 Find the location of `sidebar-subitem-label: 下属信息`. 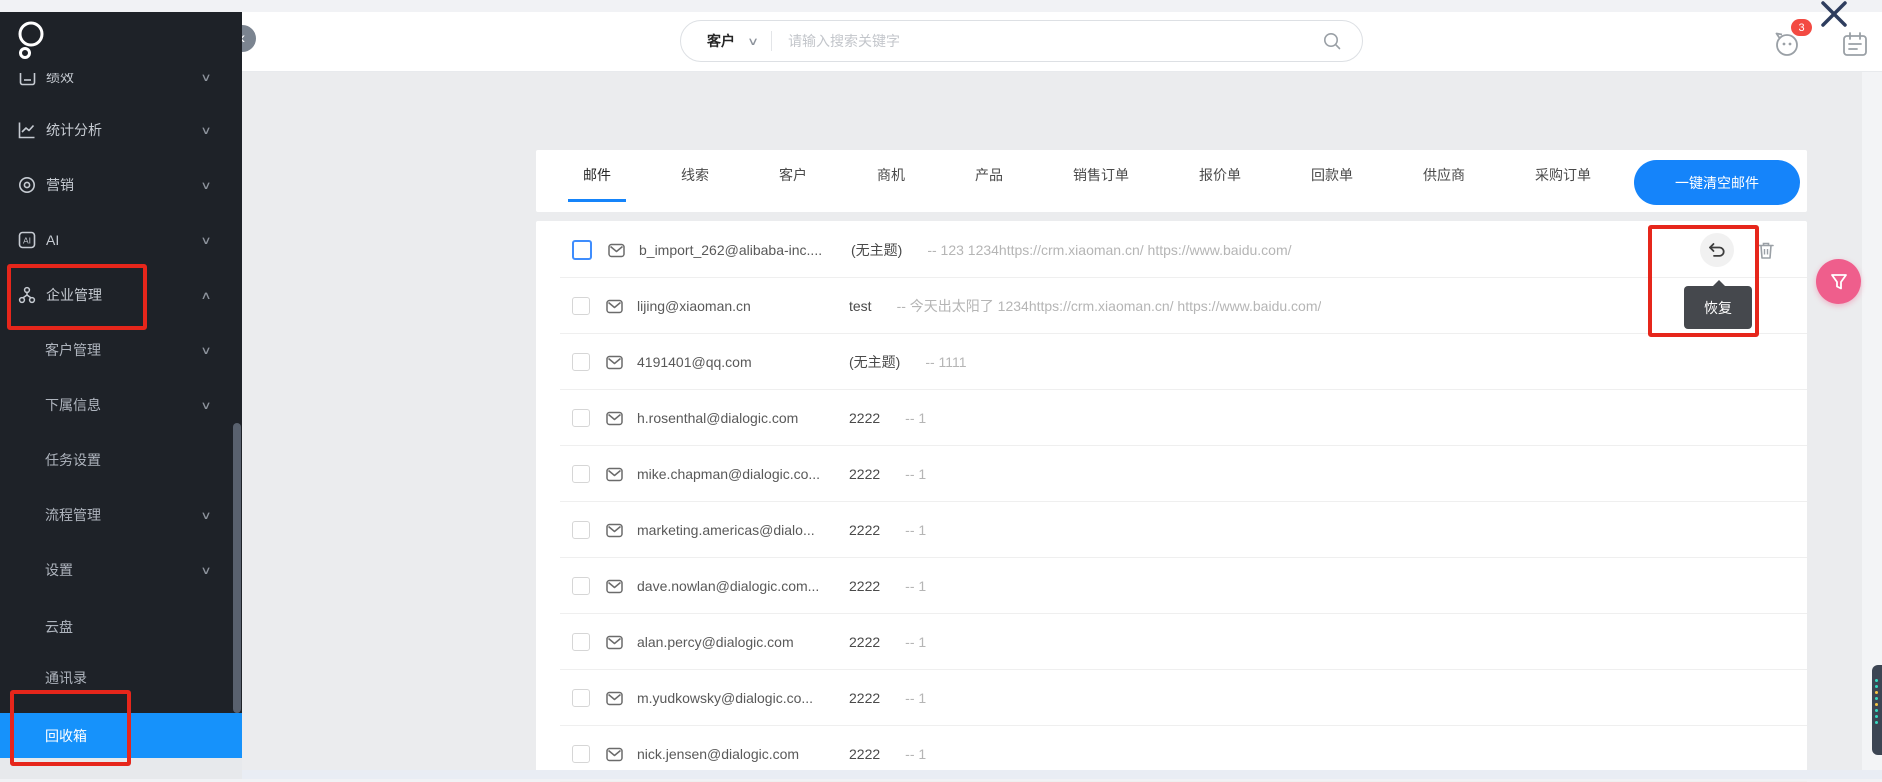

sidebar-subitem-label: 下属信息 is located at coordinates (73, 405).